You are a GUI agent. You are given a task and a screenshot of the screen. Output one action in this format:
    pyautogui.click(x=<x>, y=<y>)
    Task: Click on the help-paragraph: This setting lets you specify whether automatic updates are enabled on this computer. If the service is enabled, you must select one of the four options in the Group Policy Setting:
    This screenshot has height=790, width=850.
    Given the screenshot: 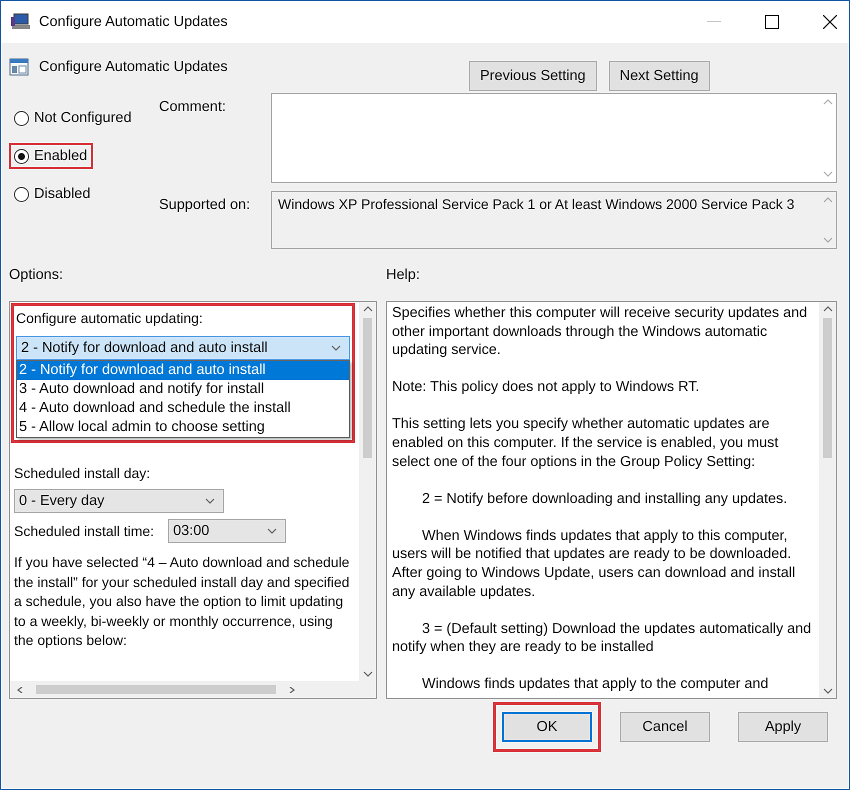 What is the action you would take?
    pyautogui.click(x=586, y=443)
    